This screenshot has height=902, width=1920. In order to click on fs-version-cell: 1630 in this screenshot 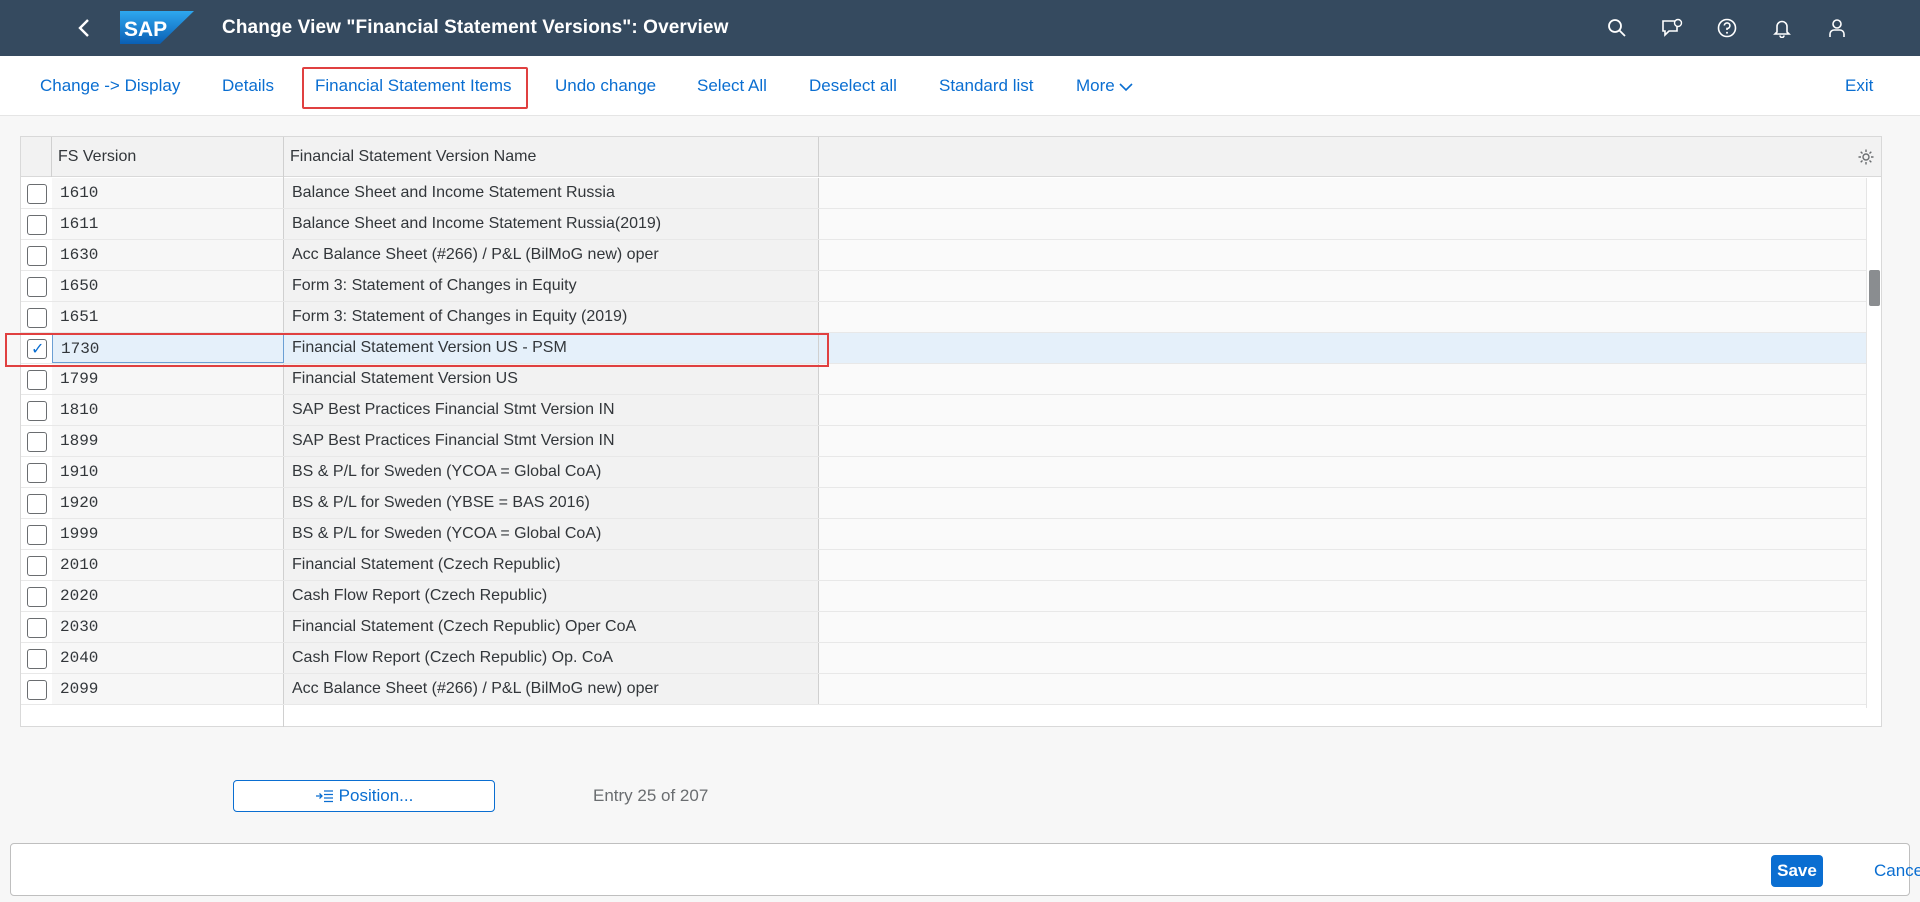, I will do `click(168, 255)`.